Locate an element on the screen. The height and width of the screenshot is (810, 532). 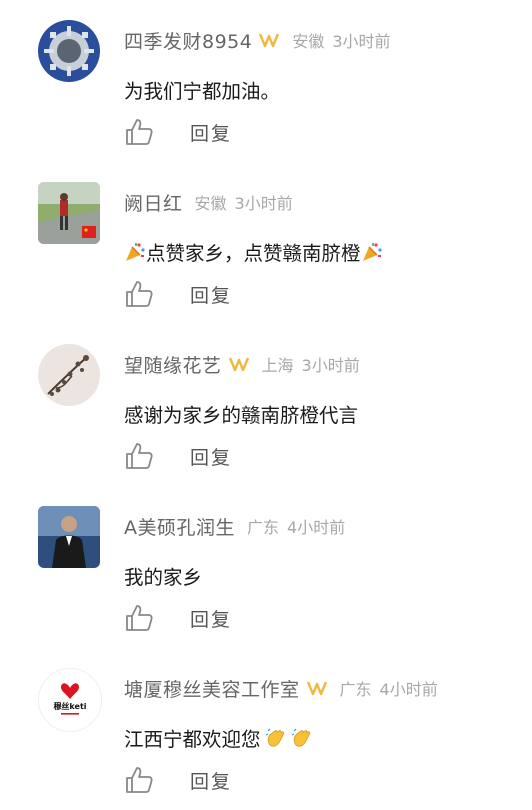
username: 阙日红 is located at coordinates (153, 202).